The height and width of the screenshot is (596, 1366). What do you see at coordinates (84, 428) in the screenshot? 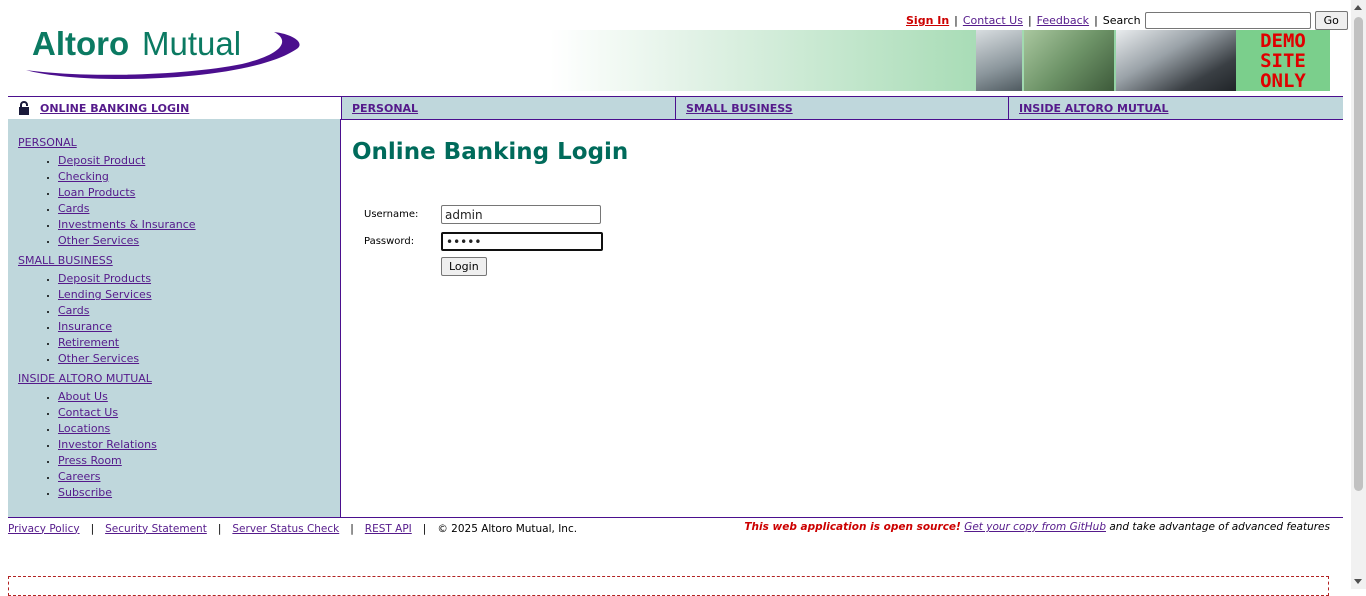
I see `sidebar-item-locations: Locations` at bounding box center [84, 428].